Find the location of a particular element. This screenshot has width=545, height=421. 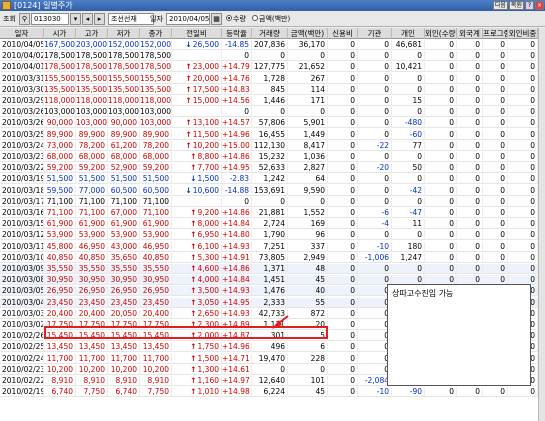

popup-text: 상따고수진입 가능 is located at coordinates (423, 293).